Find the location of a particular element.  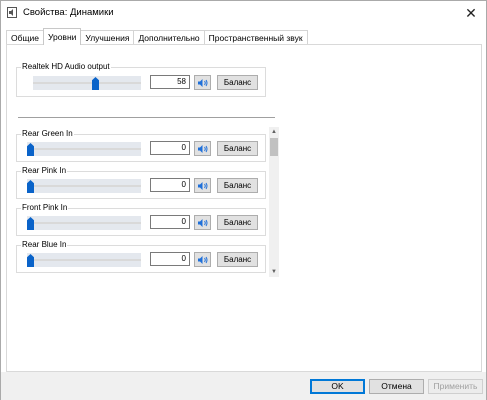

speaker-app-icon is located at coordinates (12, 12).